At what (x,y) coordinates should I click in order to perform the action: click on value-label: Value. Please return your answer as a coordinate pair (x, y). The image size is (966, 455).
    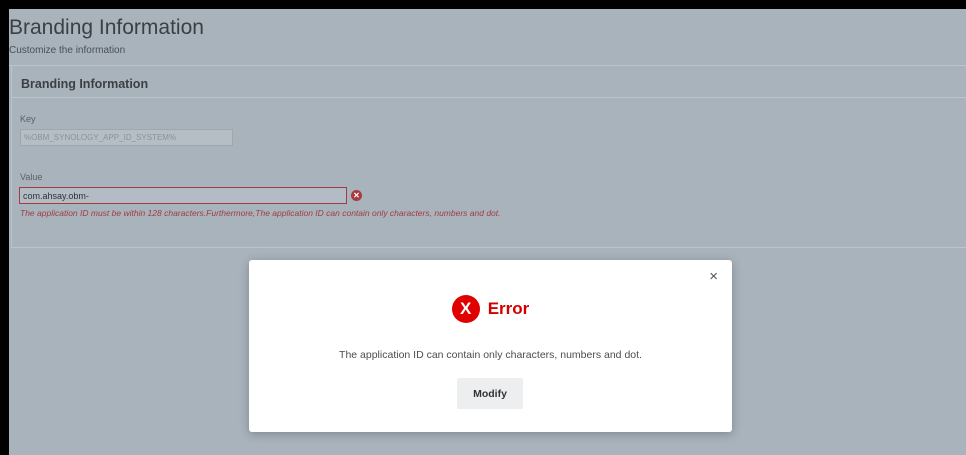
    Looking at the image, I should click on (31, 177).